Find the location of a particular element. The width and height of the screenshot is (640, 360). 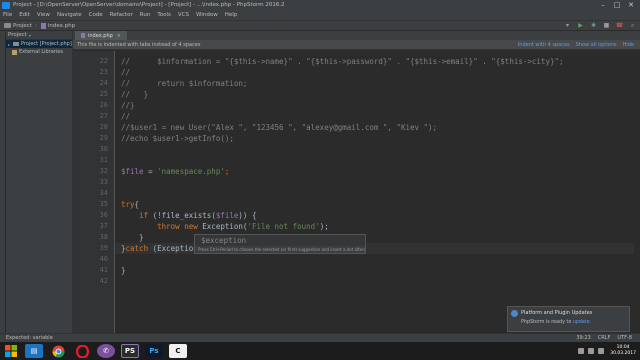

code-token: // is located at coordinates (126, 116).